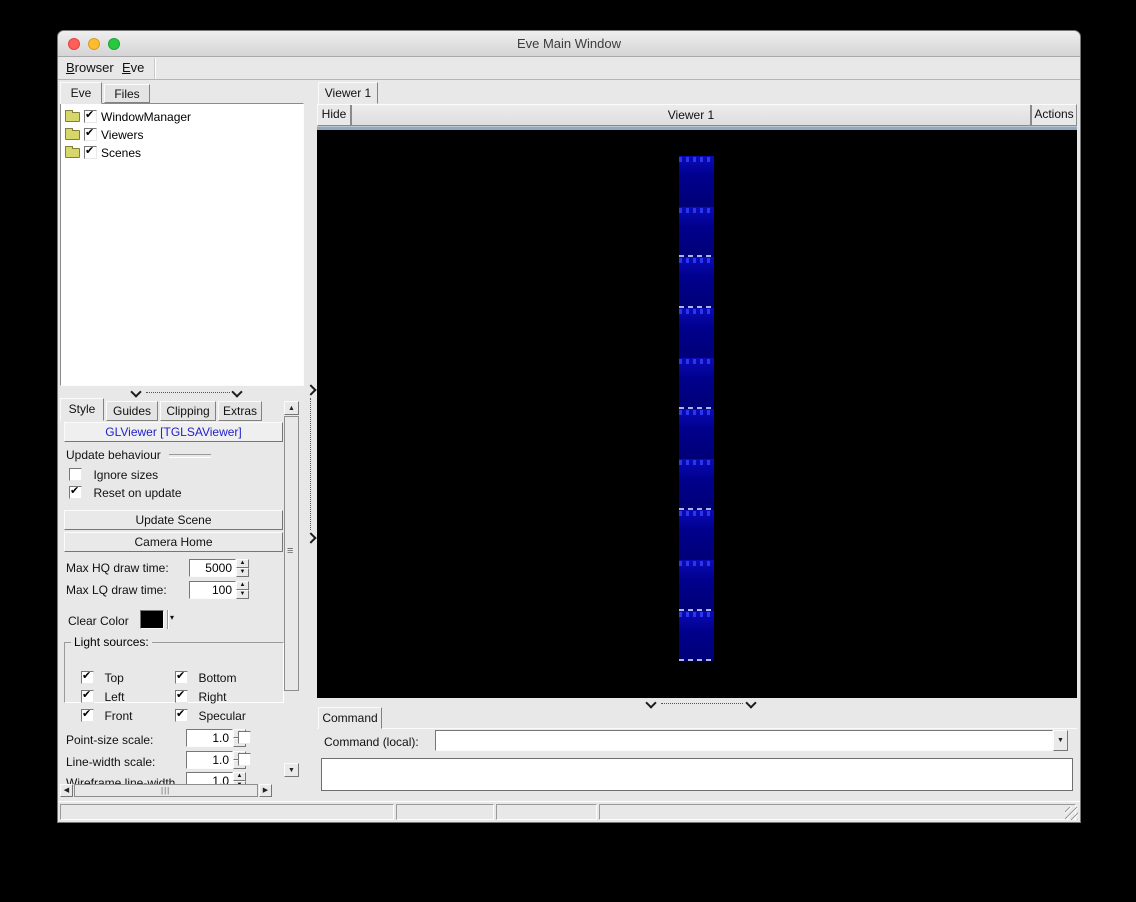  I want to click on light-top-row: Top, so click(102, 678).